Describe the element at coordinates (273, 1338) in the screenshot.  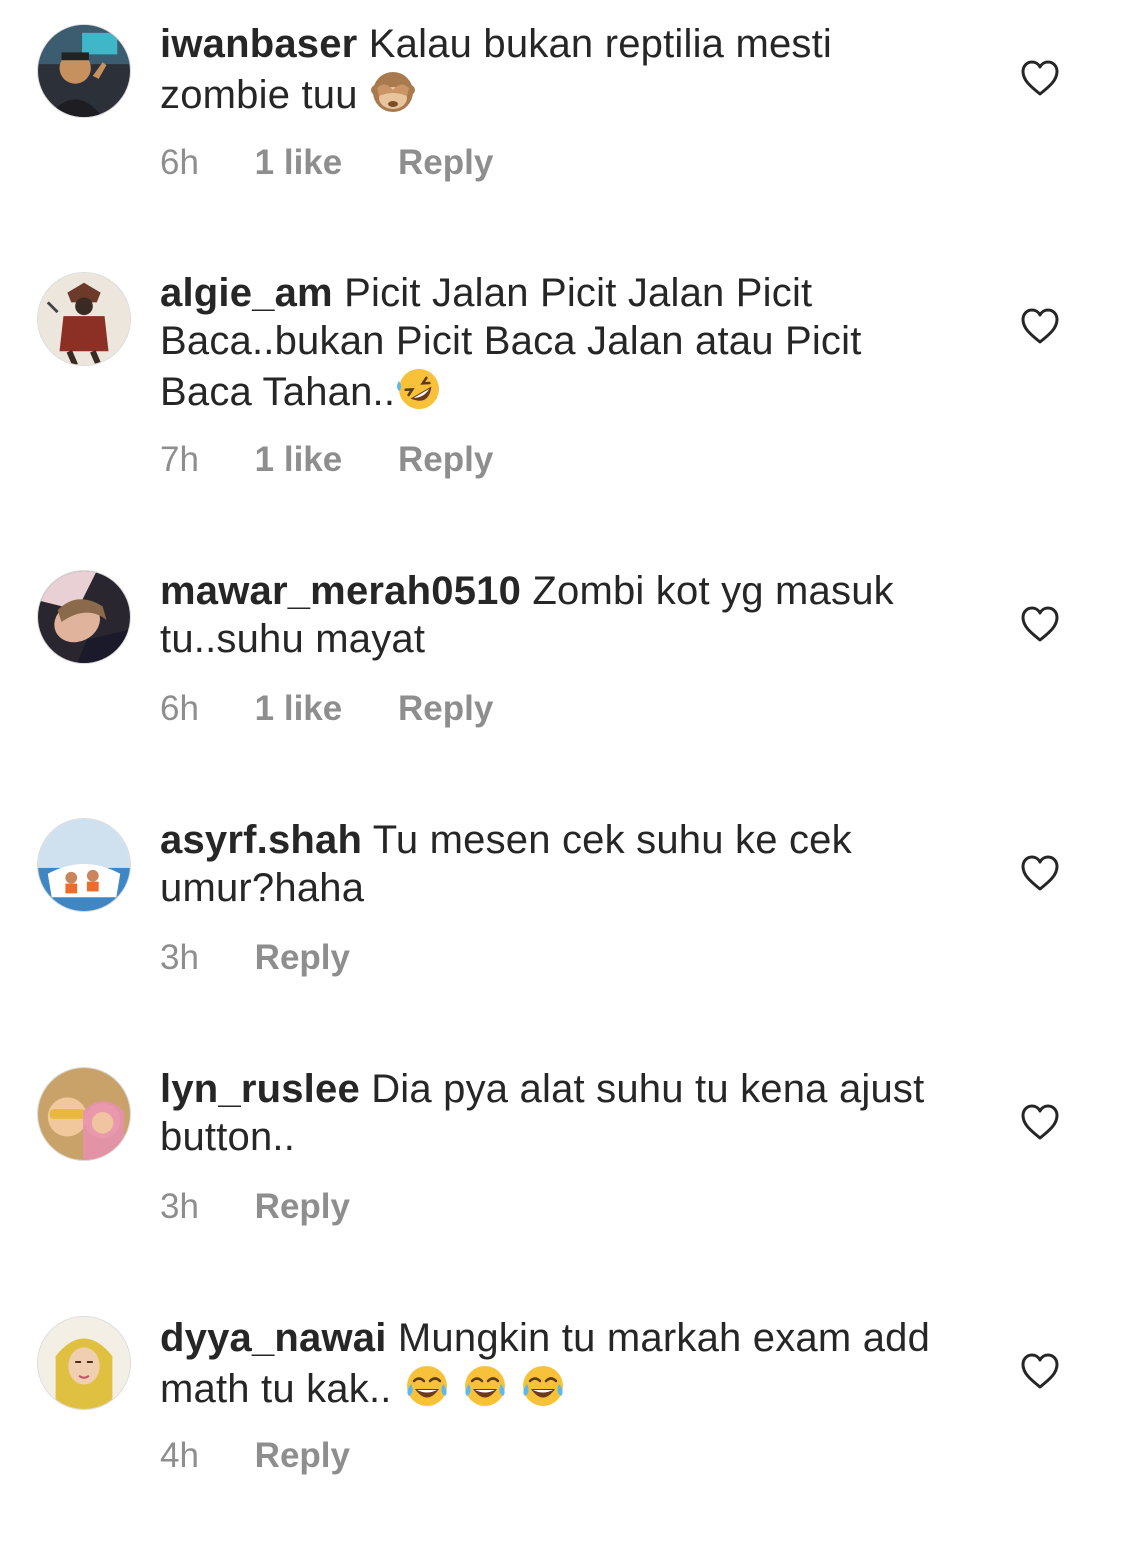
I see `comment-username: dyya_nawai` at that location.